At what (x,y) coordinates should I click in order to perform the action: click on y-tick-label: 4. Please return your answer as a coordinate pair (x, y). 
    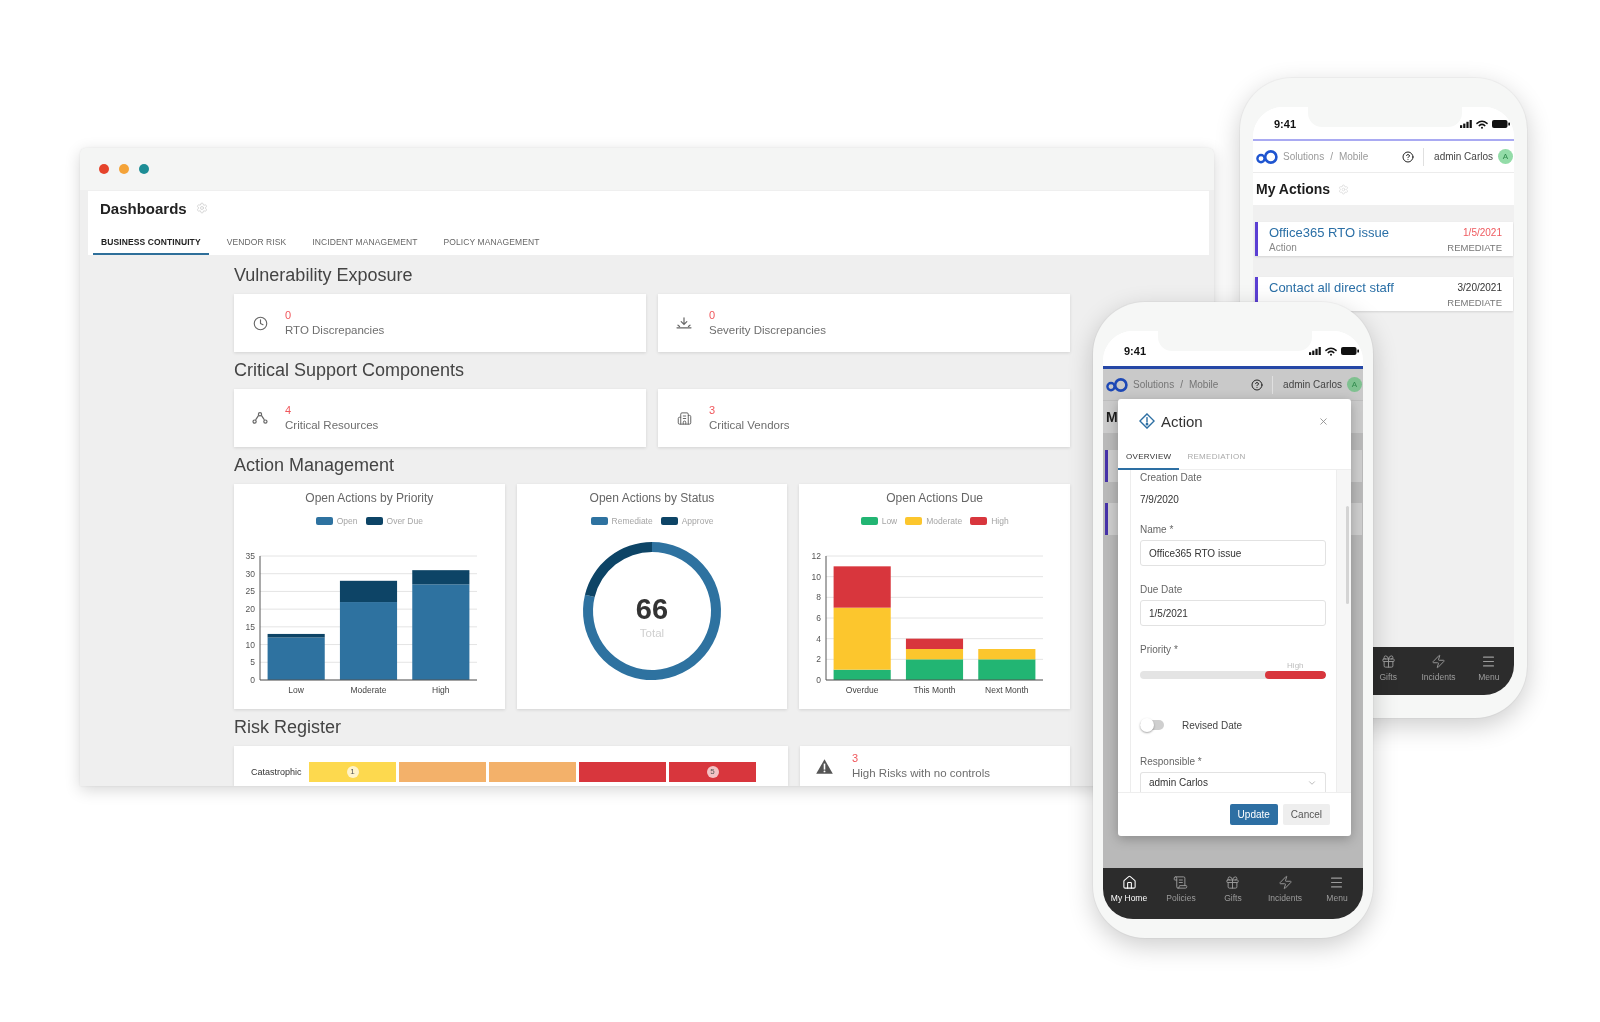
    Looking at the image, I should click on (818, 638).